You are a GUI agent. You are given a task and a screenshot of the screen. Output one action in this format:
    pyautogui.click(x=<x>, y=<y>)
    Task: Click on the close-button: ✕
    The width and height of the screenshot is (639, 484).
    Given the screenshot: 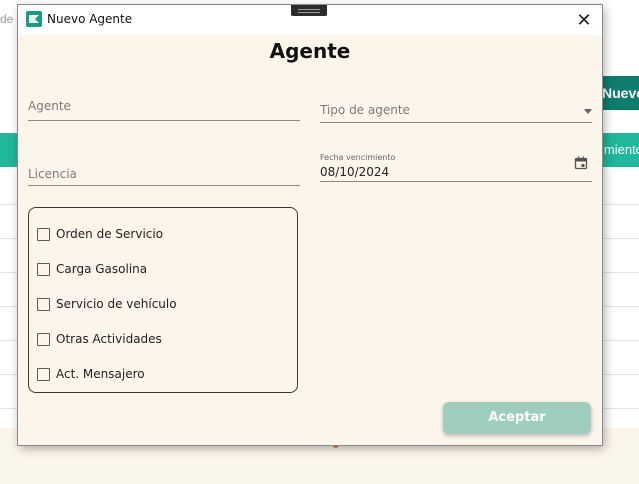 What is the action you would take?
    pyautogui.click(x=584, y=20)
    